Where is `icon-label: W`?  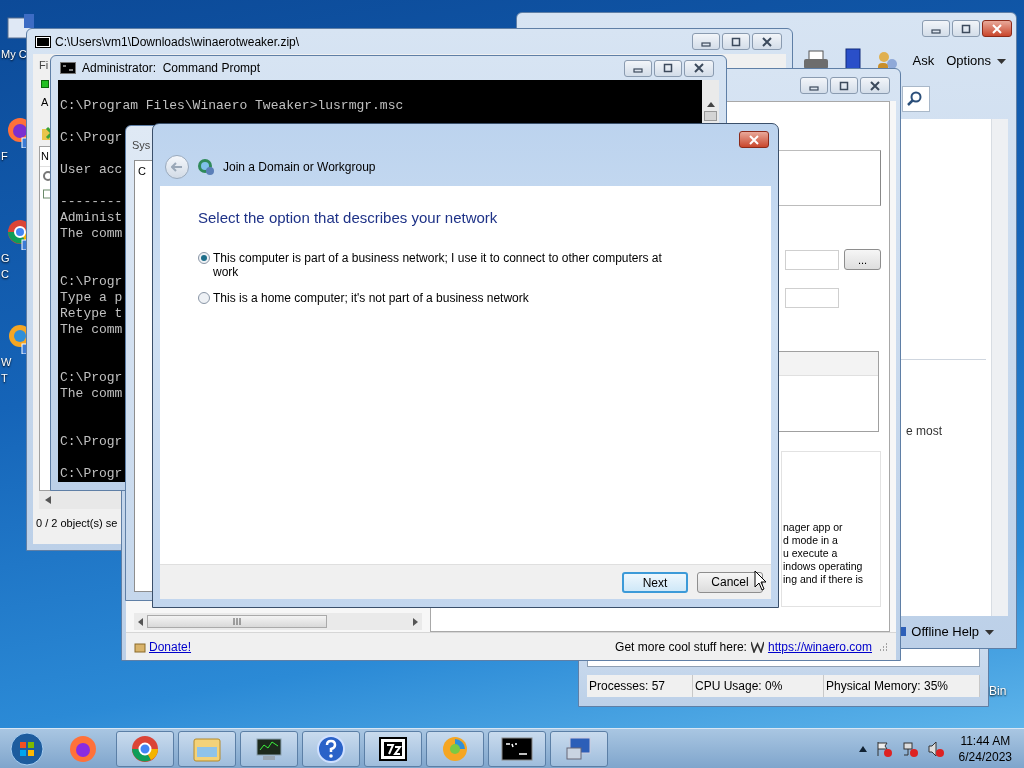 icon-label: W is located at coordinates (6, 362).